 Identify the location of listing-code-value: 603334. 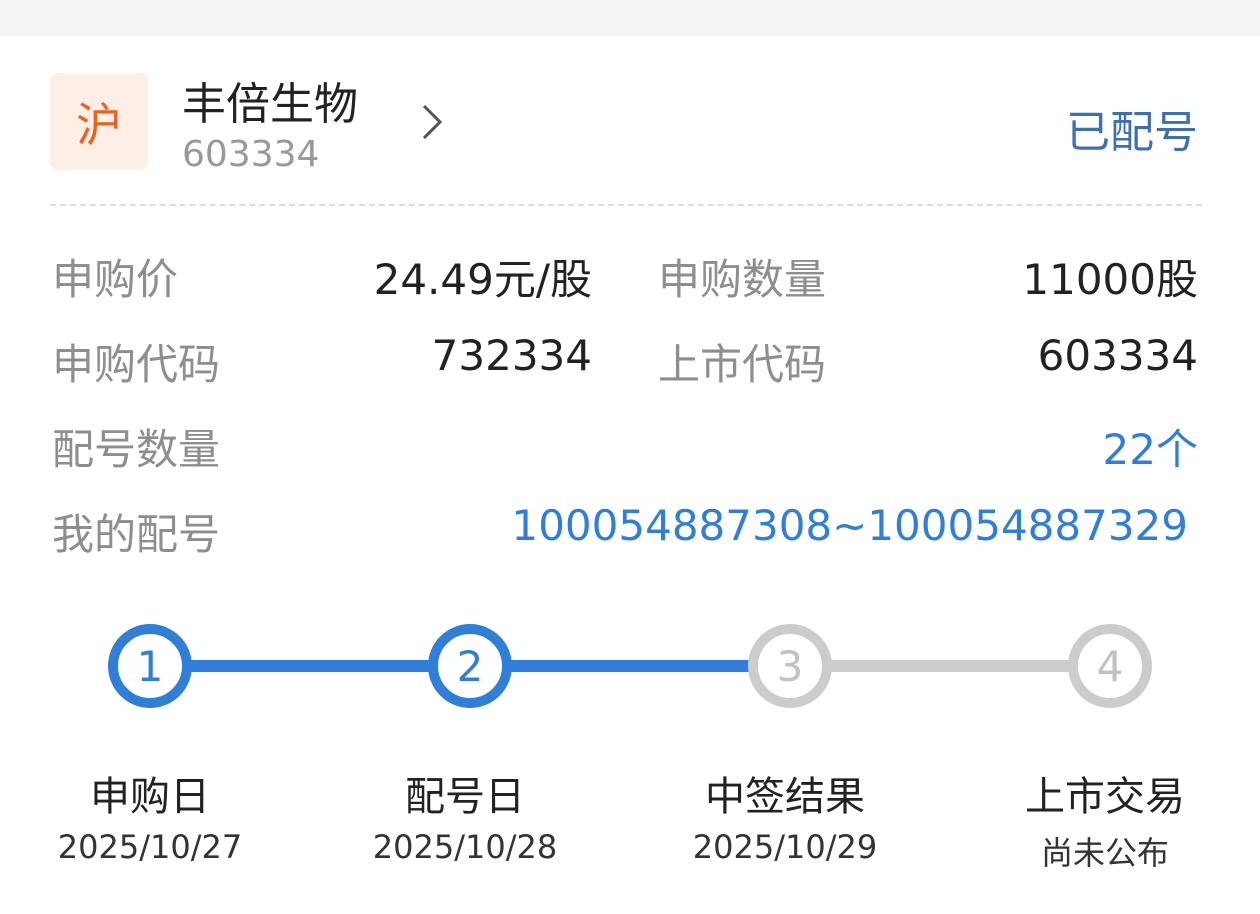
(1117, 355).